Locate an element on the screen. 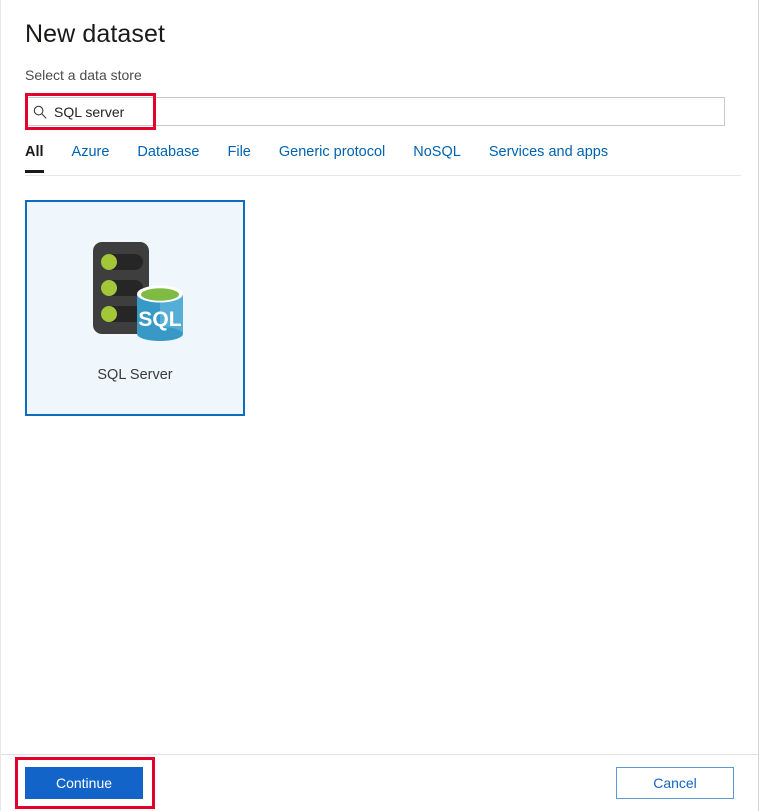 This screenshot has height=811, width=759. section-label: Select a data store is located at coordinates (83, 75).